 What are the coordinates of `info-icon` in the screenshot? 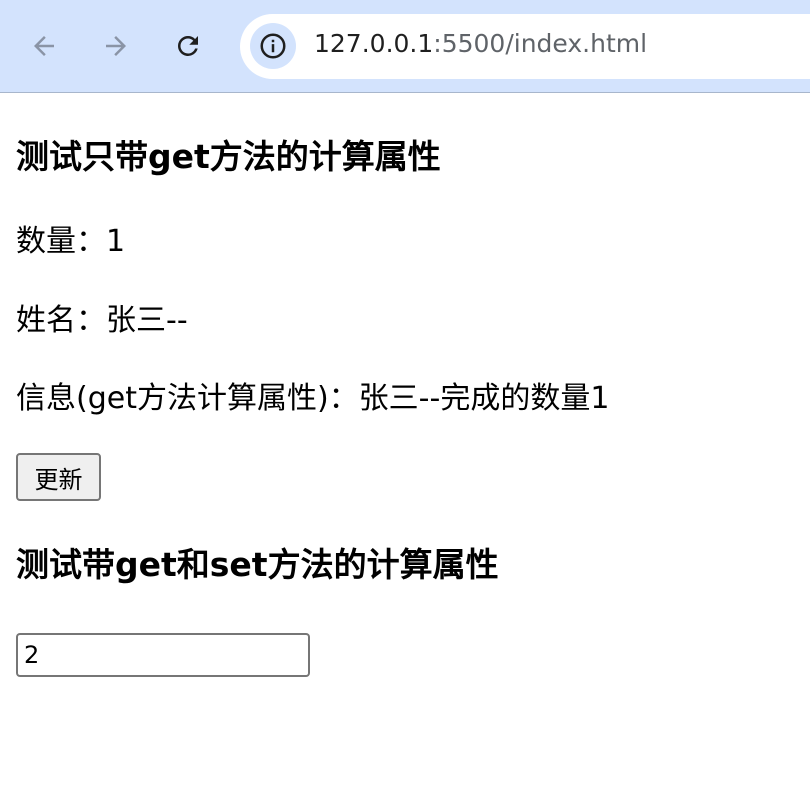 It's located at (273, 46).